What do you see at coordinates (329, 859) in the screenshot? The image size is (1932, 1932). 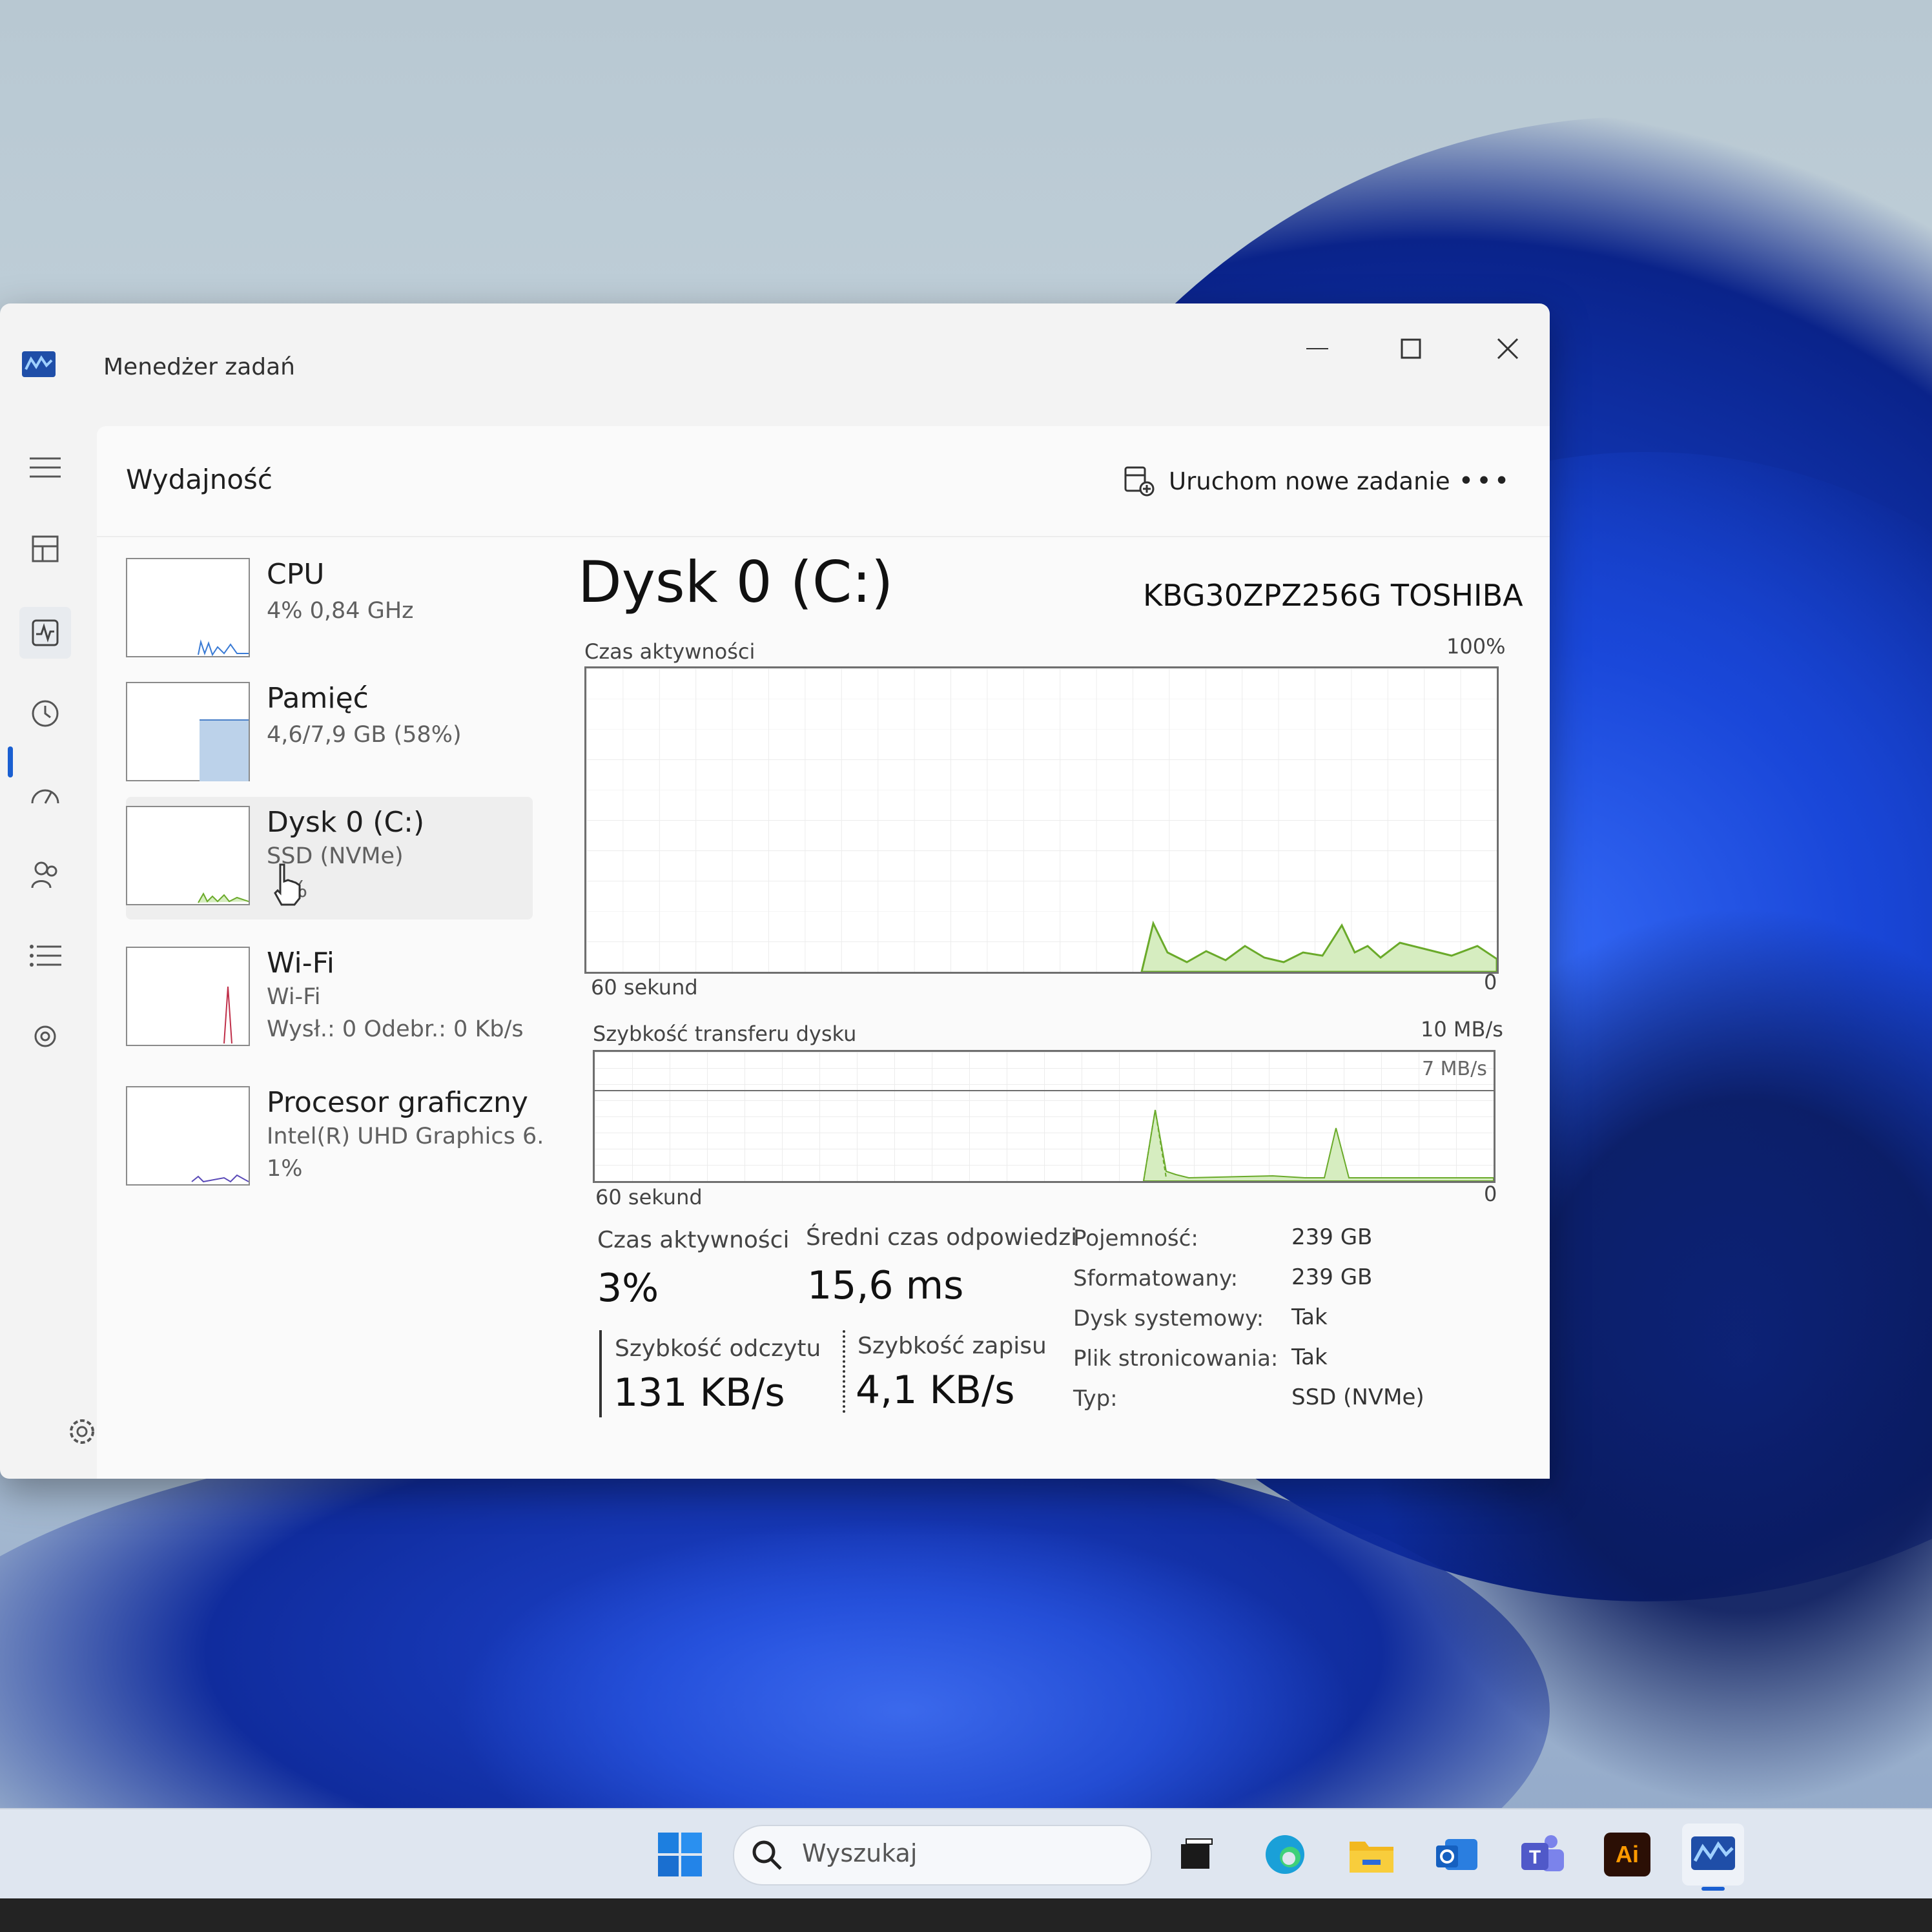 I see `perf-item-disk-0: Dysk 0 (C:) SSD (NVMe) %` at bounding box center [329, 859].